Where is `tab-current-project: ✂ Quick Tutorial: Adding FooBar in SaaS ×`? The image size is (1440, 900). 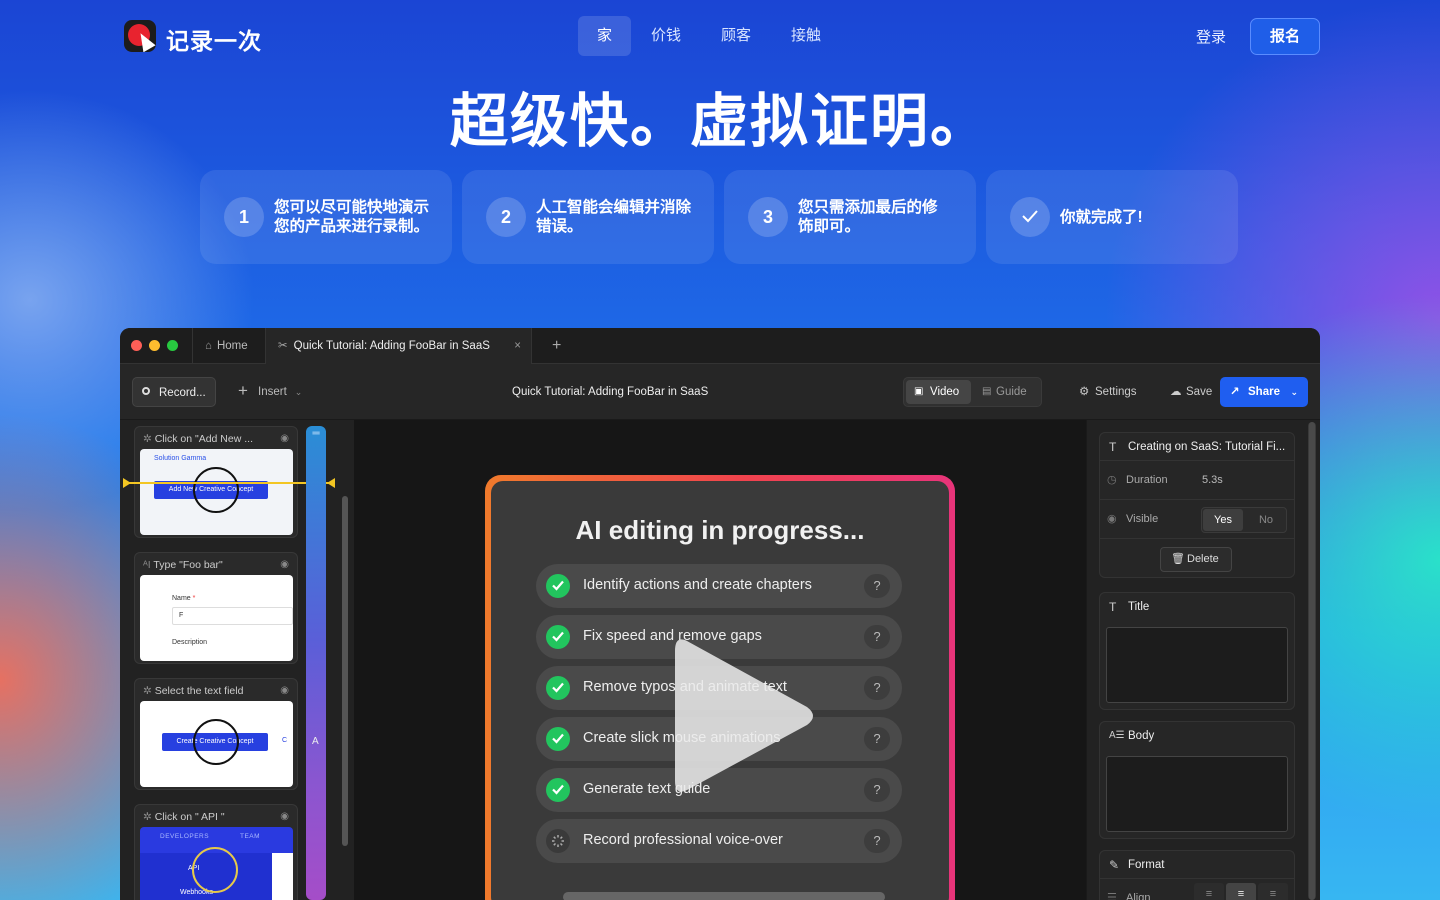 tab-current-project: ✂ Quick Tutorial: Adding FooBar in SaaS × is located at coordinates (399, 346).